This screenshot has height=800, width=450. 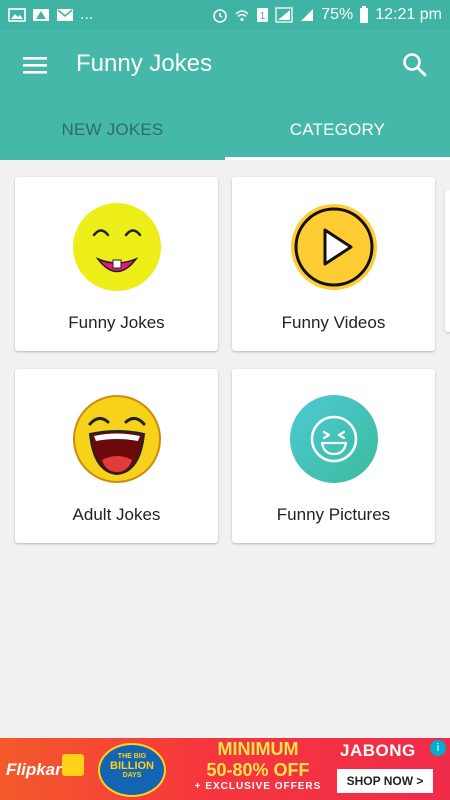 What do you see at coordinates (284, 15) in the screenshot?
I see `signal-icon` at bounding box center [284, 15].